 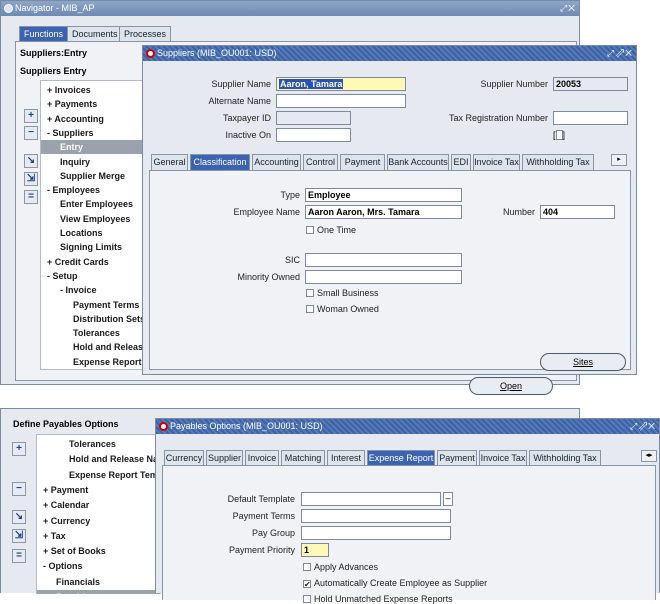 I want to click on tree-item: Hold and Release Nar, so click(x=98, y=459).